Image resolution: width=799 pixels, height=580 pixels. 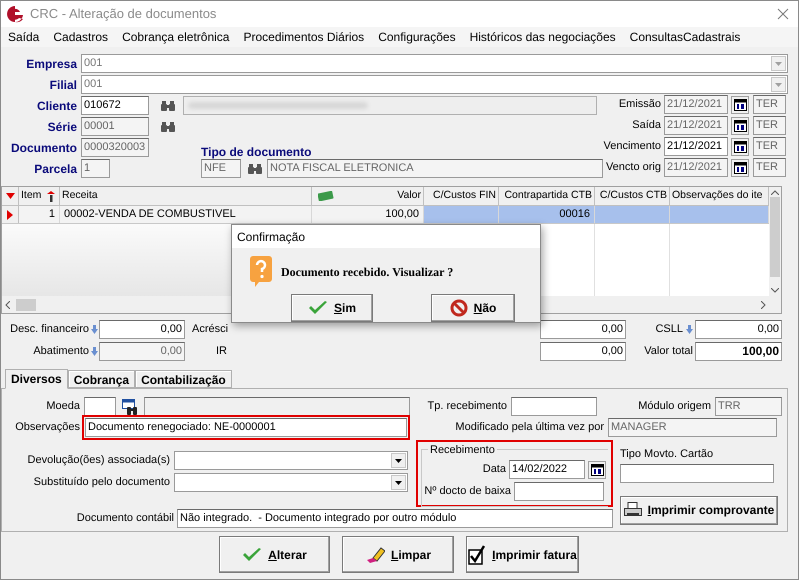 What do you see at coordinates (47, 428) in the screenshot?
I see `field-label: Observações` at bounding box center [47, 428].